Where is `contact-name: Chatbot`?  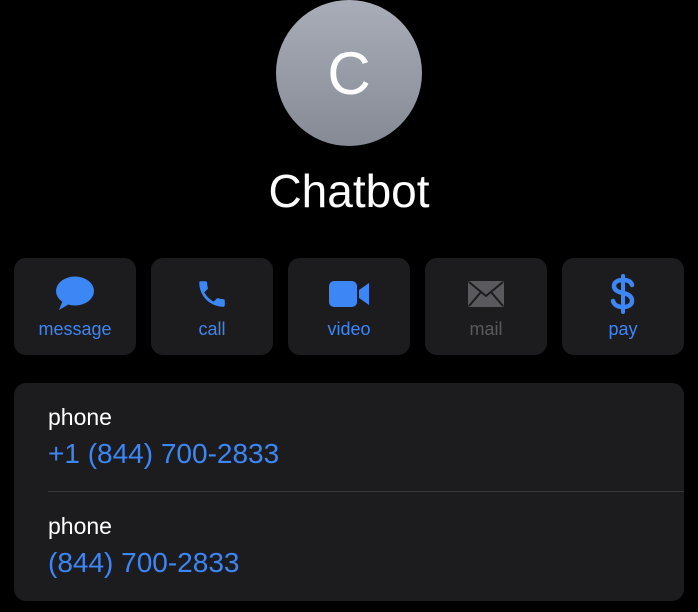
contact-name: Chatbot is located at coordinates (349, 191).